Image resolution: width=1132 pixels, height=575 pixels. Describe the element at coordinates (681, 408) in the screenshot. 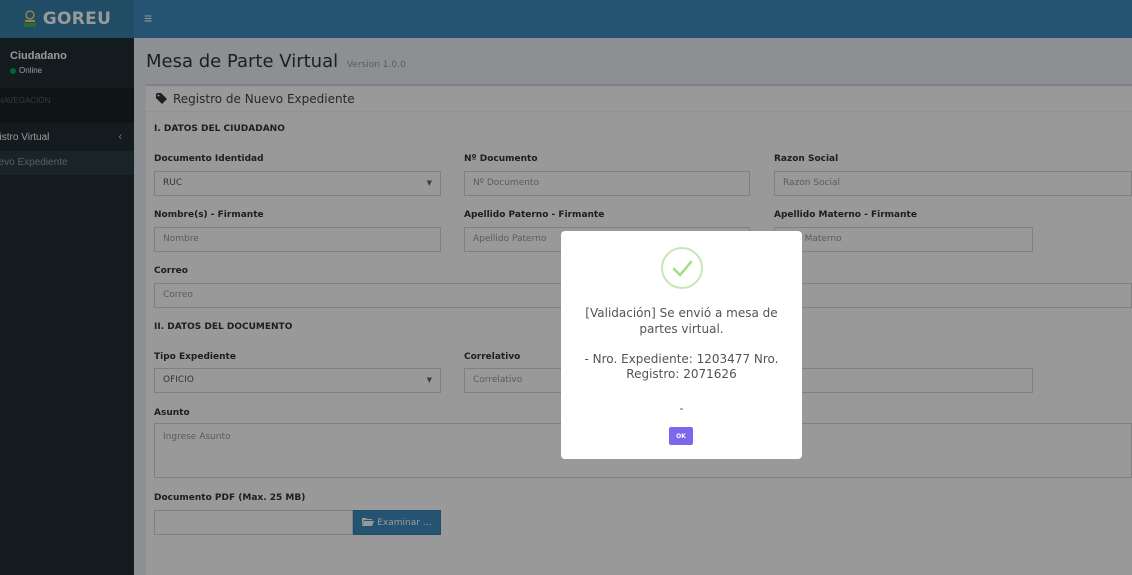

I see `dialog-dash: -` at that location.